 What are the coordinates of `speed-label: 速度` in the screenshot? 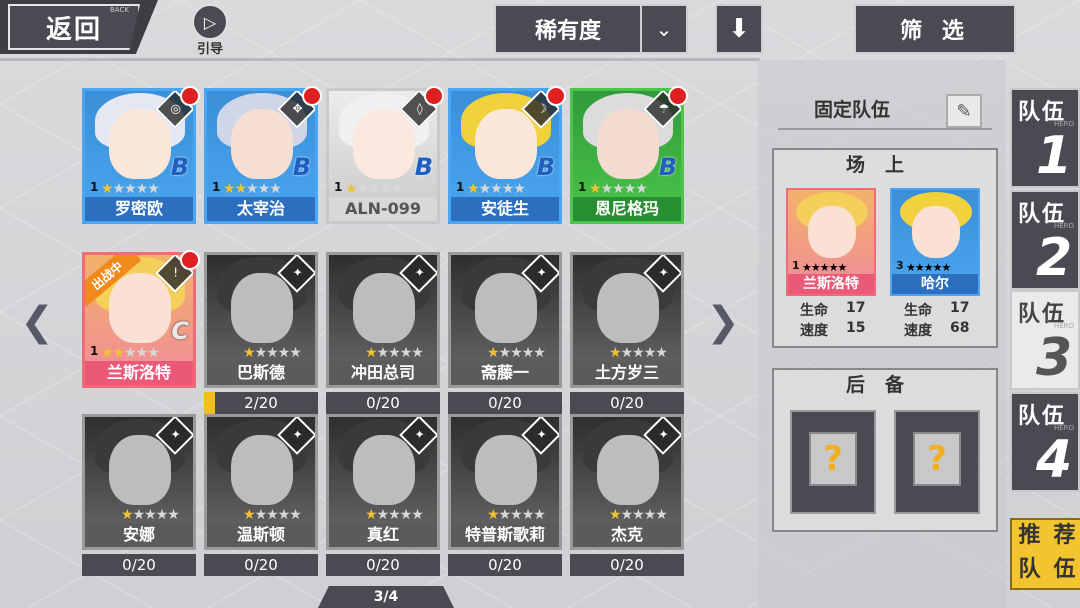 It's located at (814, 331).